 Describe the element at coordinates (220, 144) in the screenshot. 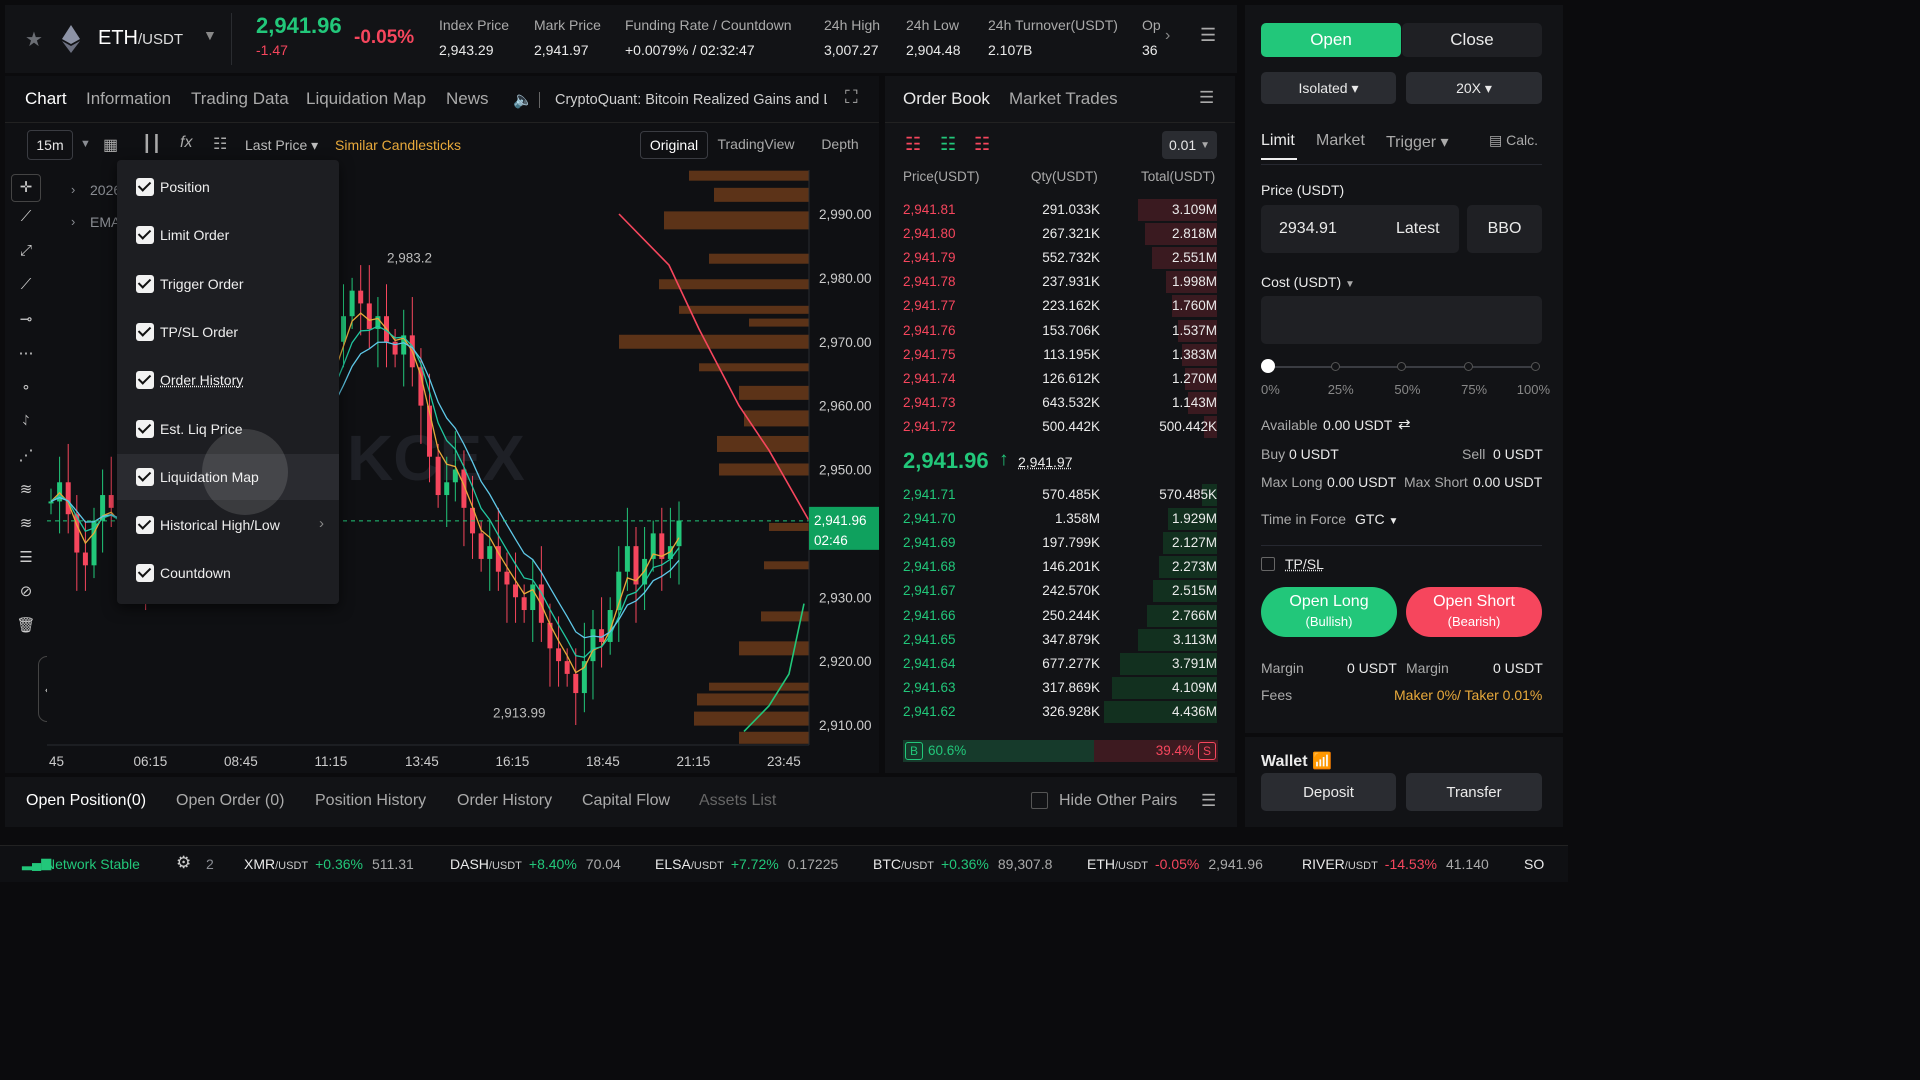

I see `layout-icon: ☷` at that location.